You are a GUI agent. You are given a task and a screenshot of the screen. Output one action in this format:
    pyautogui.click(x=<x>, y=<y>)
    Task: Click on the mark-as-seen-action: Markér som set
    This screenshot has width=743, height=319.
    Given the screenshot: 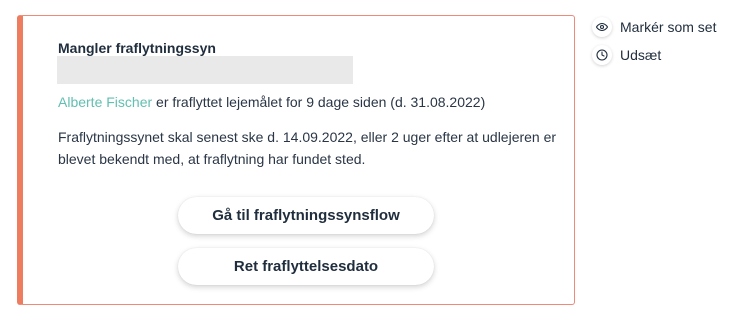 What is the action you would take?
    pyautogui.click(x=654, y=27)
    